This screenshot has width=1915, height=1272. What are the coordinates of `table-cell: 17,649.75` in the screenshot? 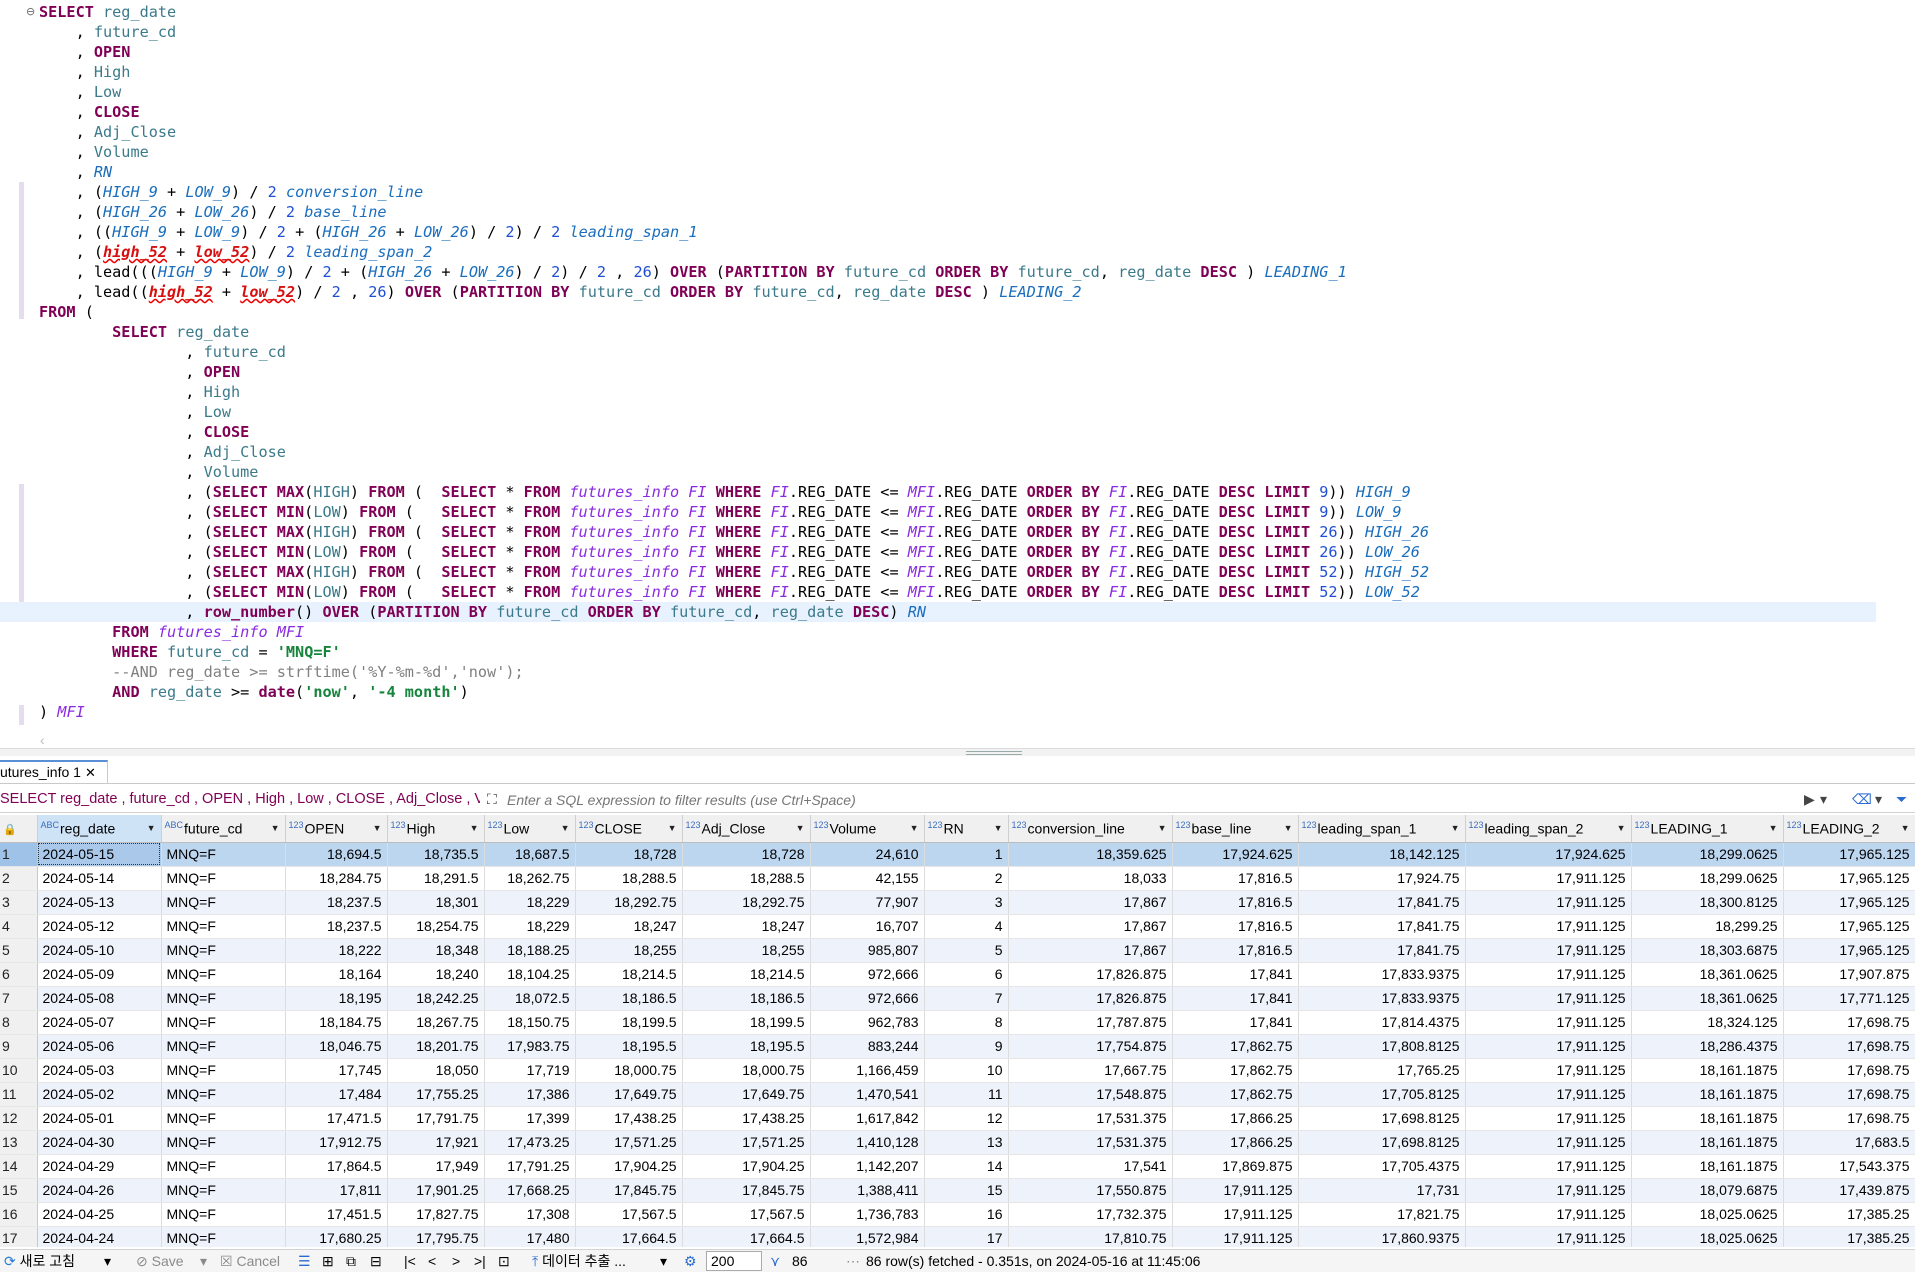 It's located at (746, 1094).